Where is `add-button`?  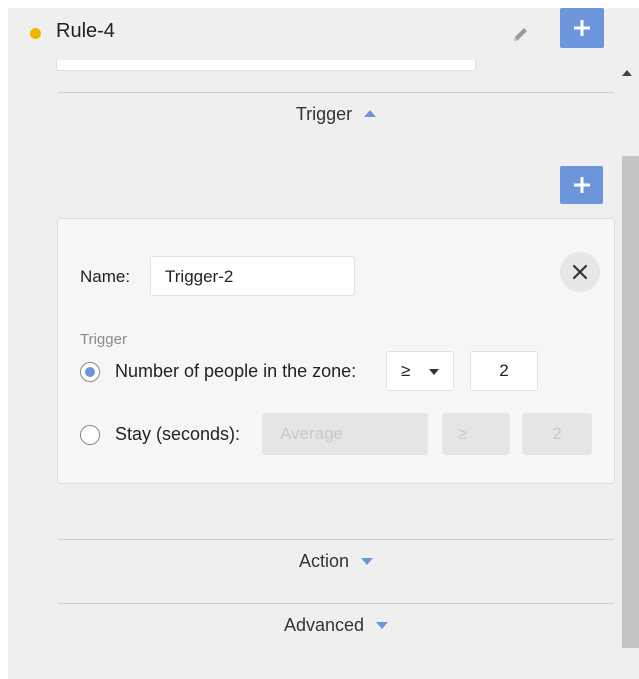
add-button is located at coordinates (582, 28).